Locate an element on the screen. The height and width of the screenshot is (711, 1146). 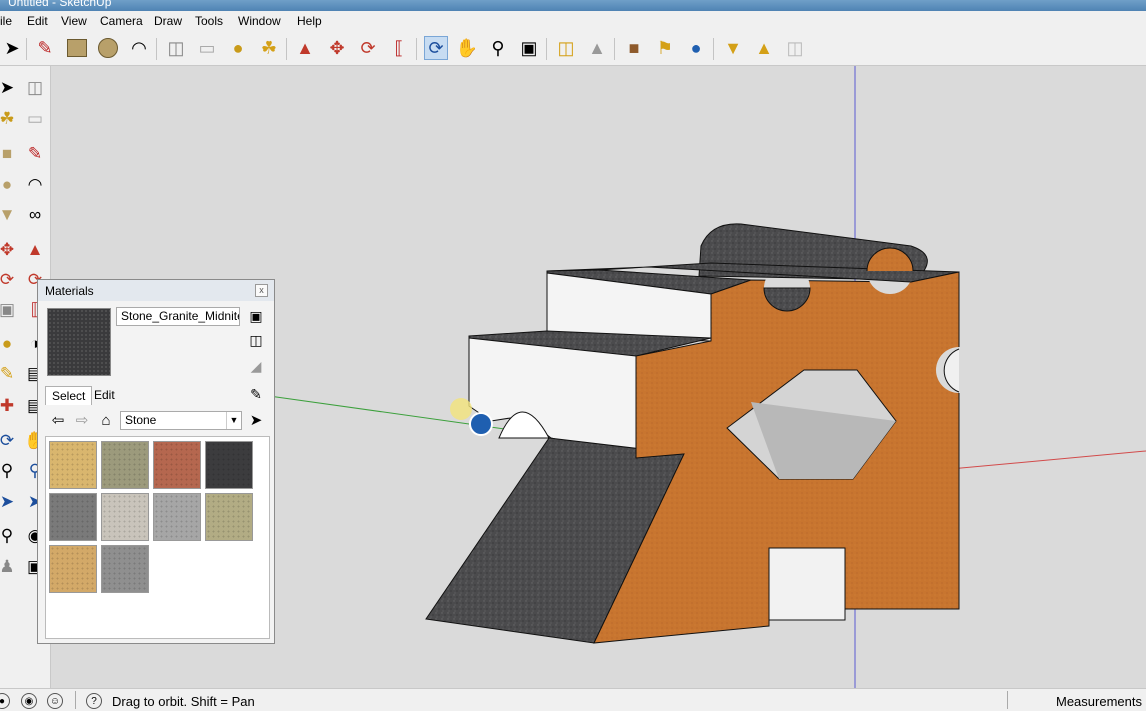
user-icon: ☺ is located at coordinates (55, 701).